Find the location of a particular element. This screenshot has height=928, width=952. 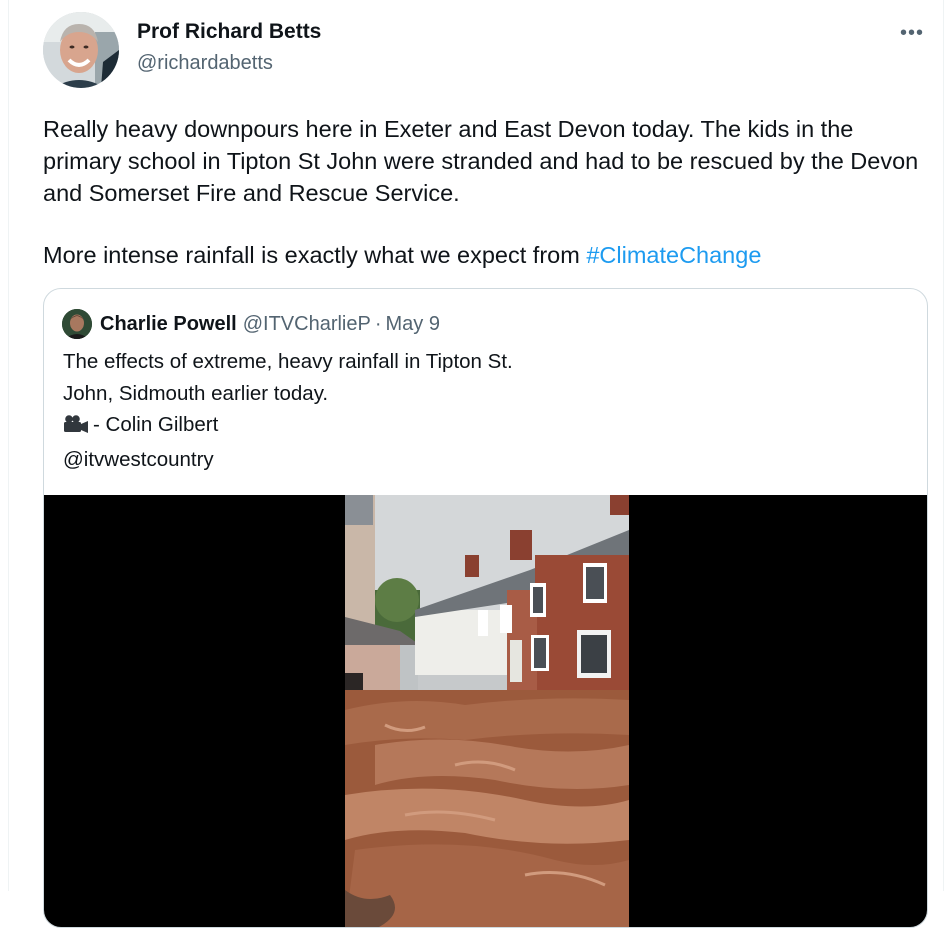

more-options-button: ••• is located at coordinates (912, 33).